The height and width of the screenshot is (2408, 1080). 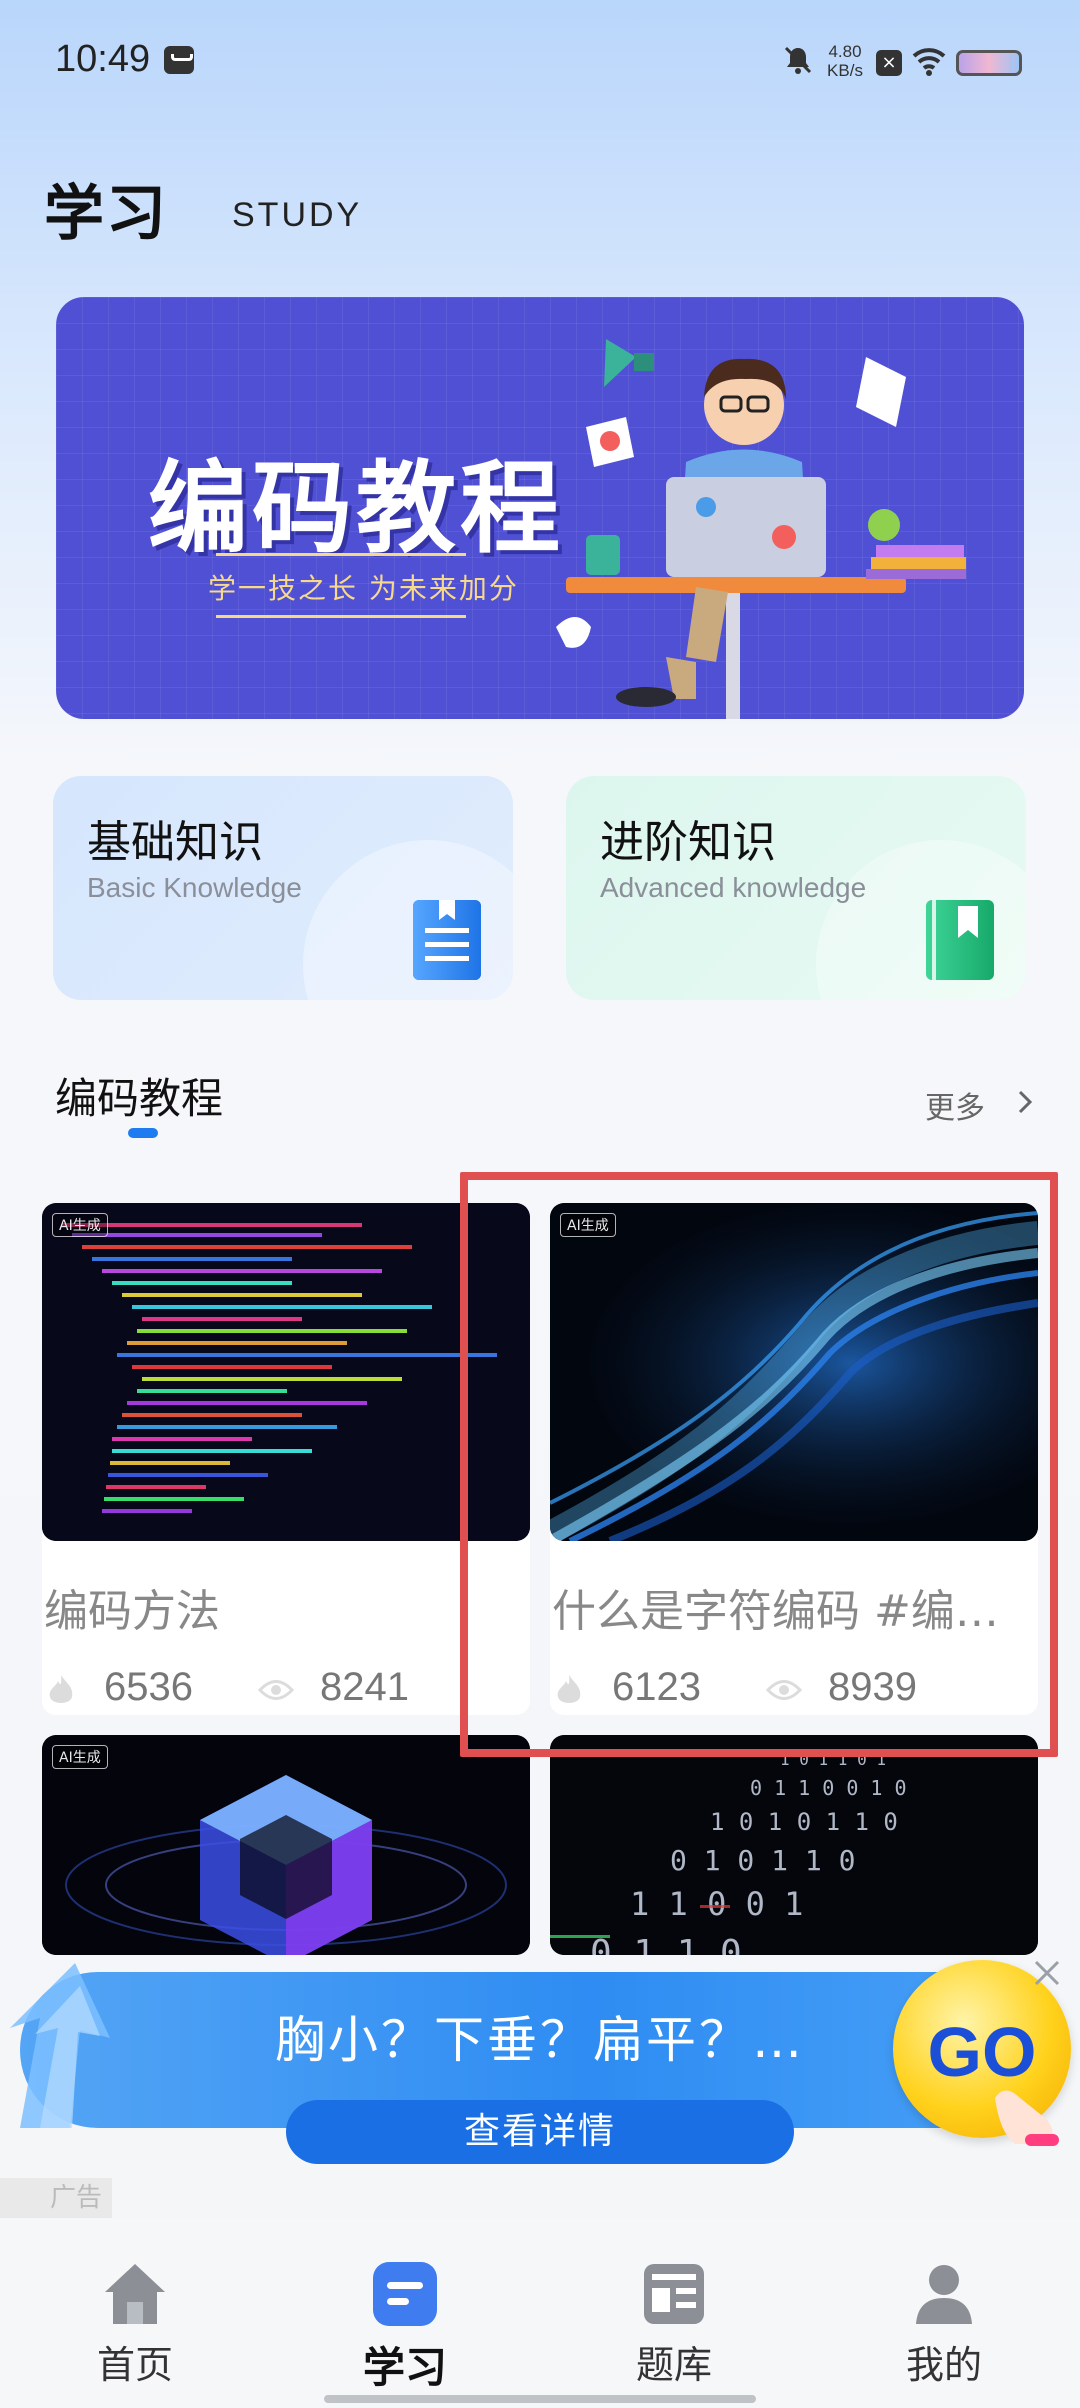 What do you see at coordinates (955, 1105) in the screenshot?
I see `more-link: 更多` at bounding box center [955, 1105].